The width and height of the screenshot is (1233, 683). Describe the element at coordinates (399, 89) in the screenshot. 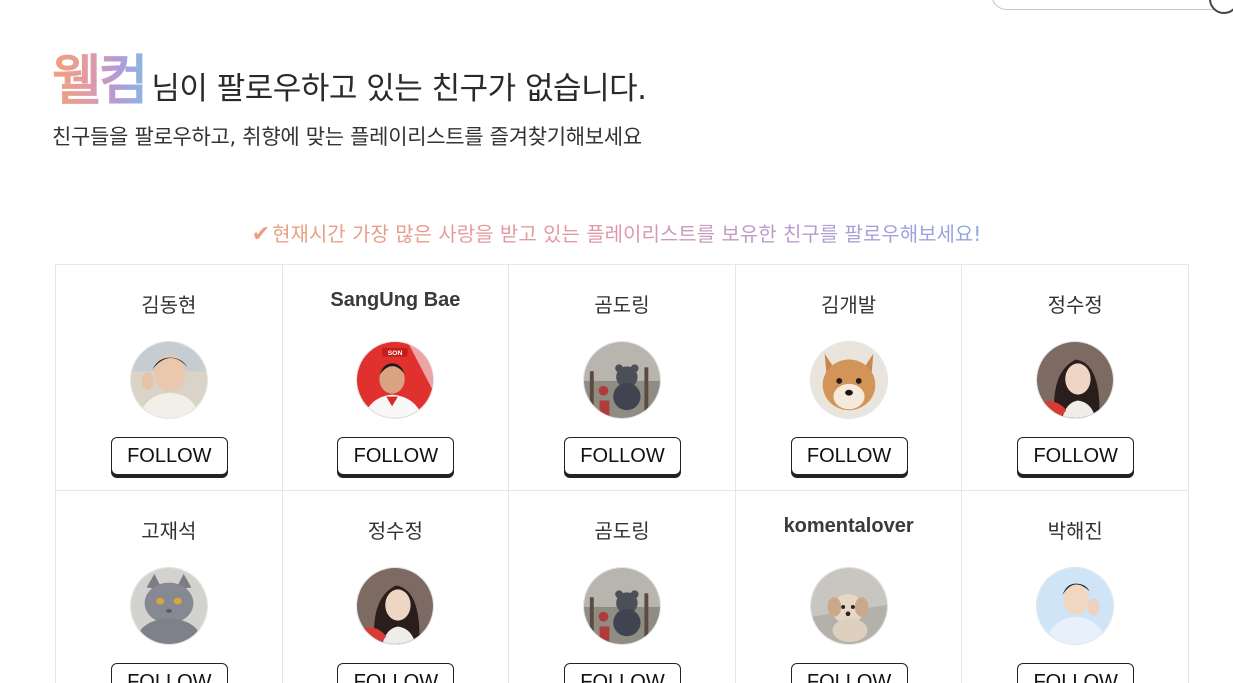

I see `title-text: 님이 팔로우하고 있는 친구가 없습니다.` at that location.